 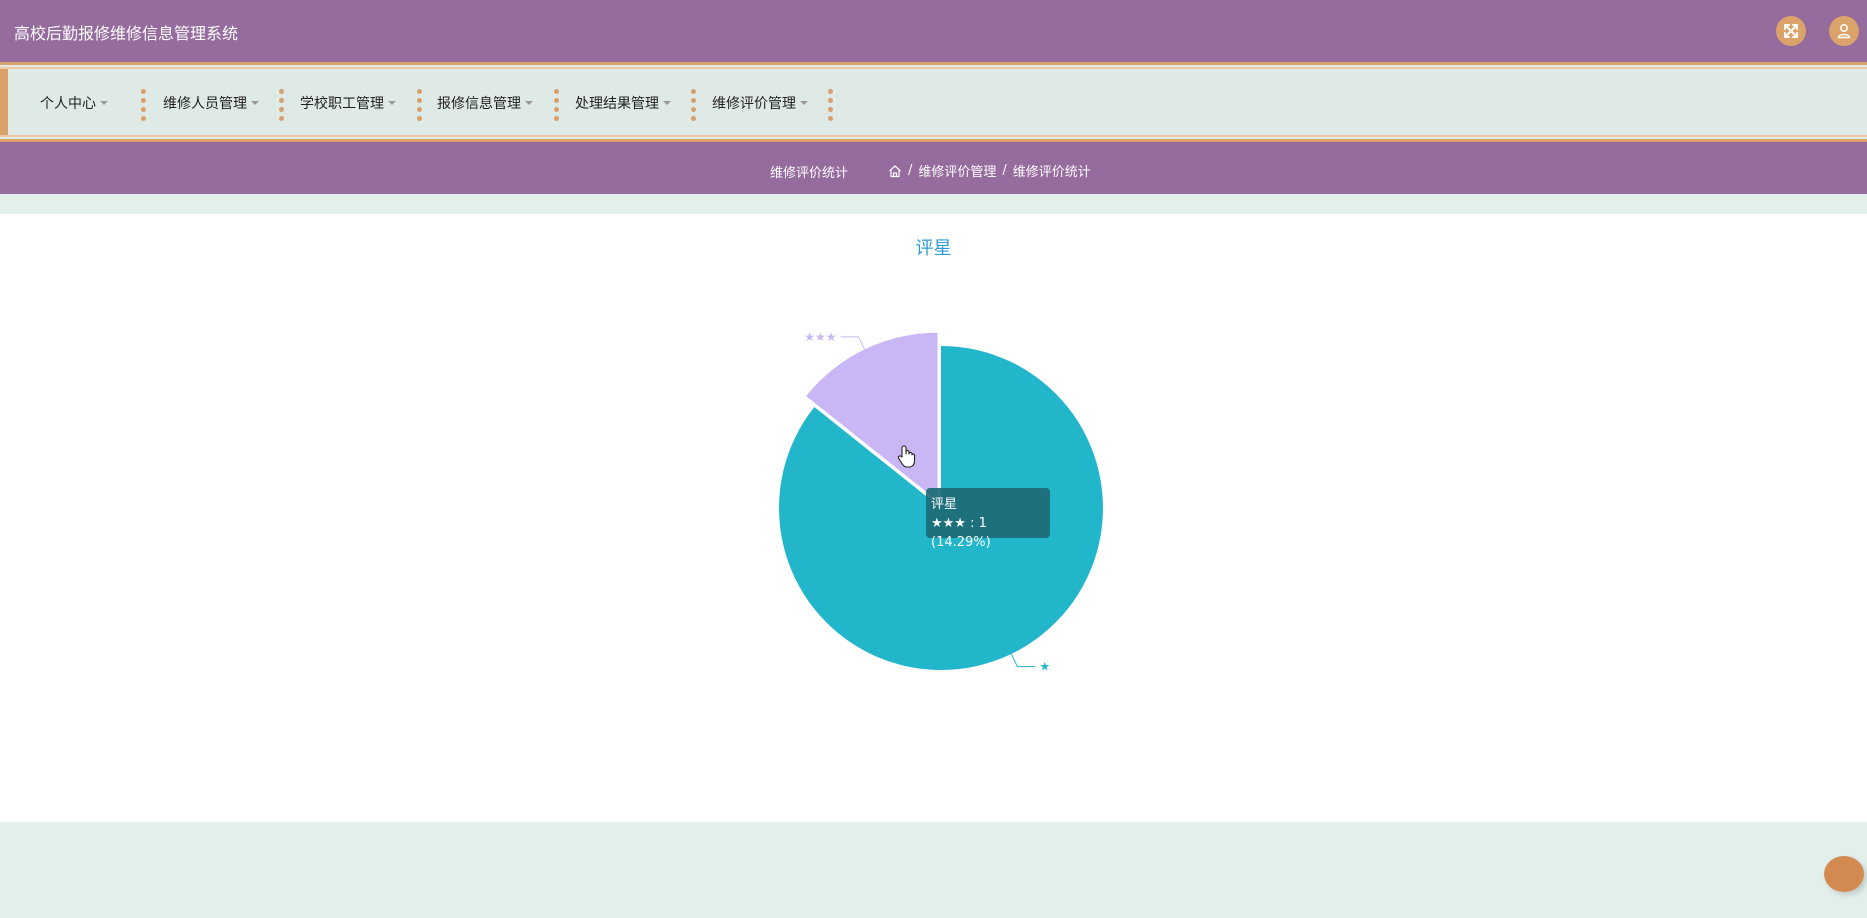 I want to click on nav-item-label: 处理结果管理, so click(x=617, y=104).